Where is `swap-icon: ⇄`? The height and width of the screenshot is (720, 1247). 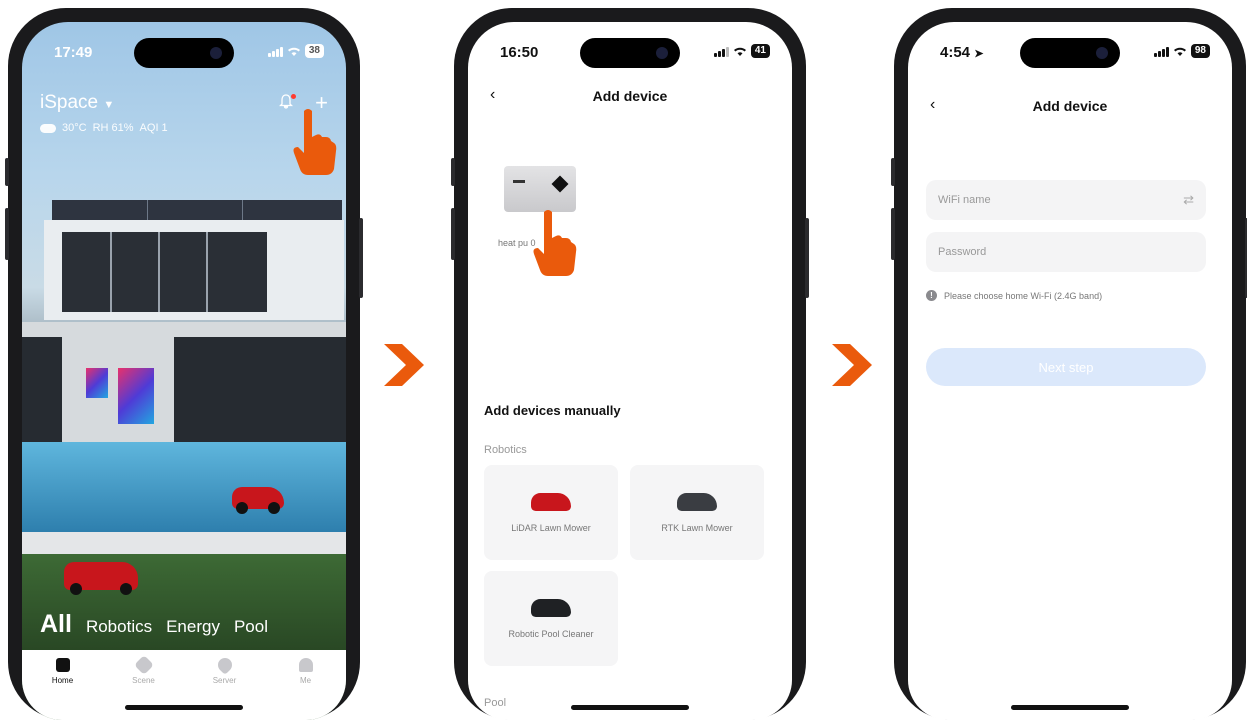 swap-icon: ⇄ is located at coordinates (1188, 200).